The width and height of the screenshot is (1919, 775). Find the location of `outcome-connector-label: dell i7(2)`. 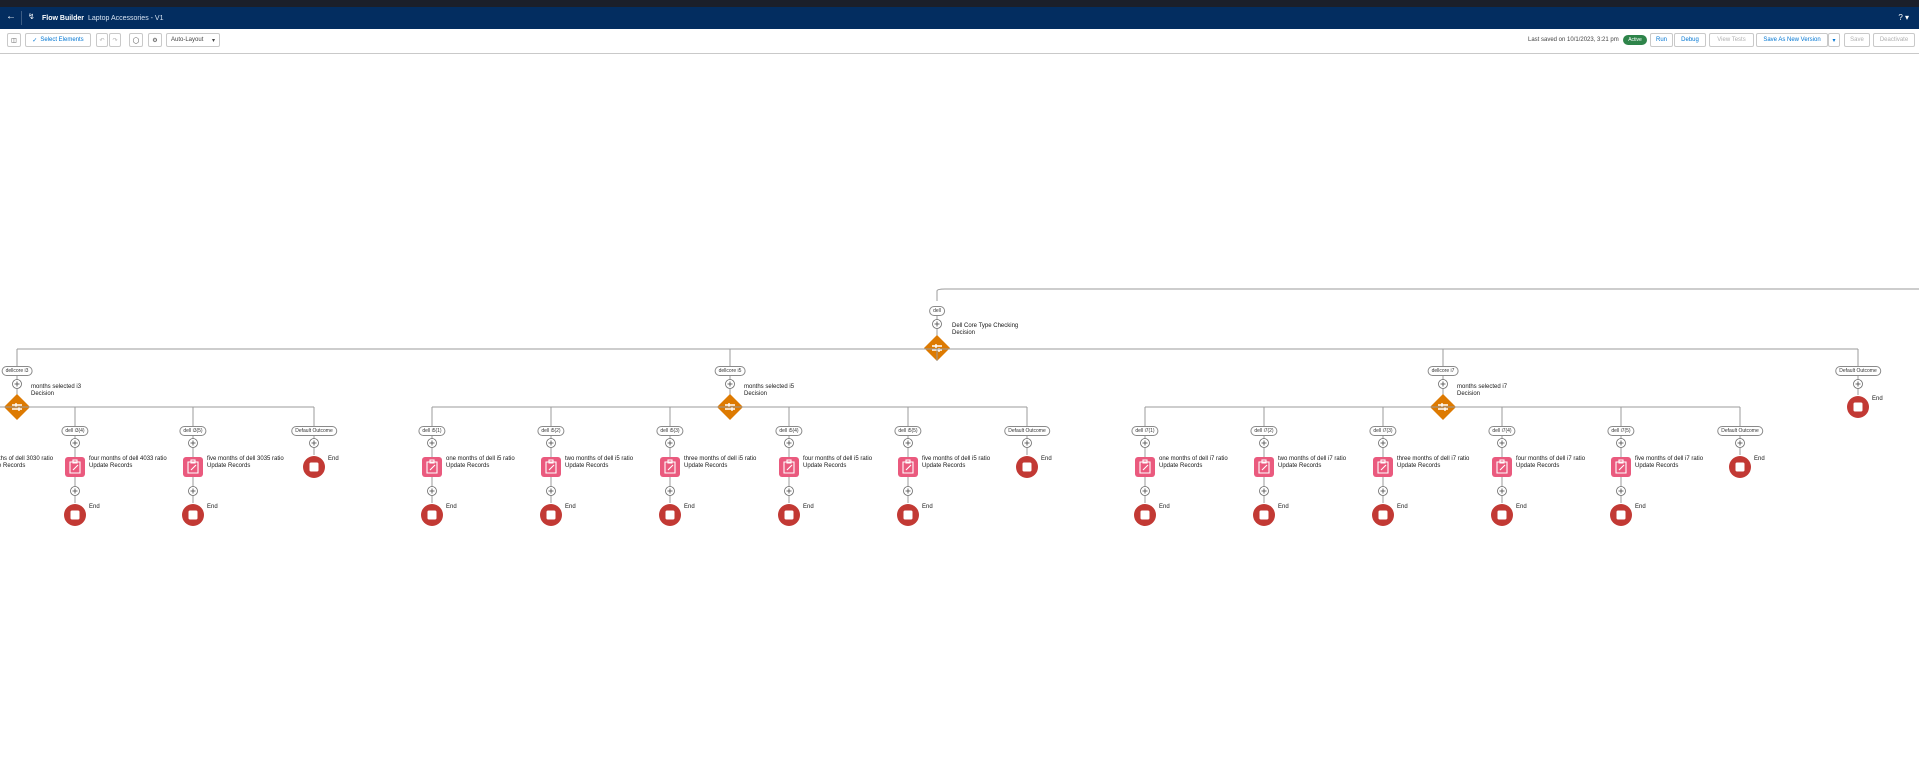

outcome-connector-label: dell i7(2) is located at coordinates (1264, 431).